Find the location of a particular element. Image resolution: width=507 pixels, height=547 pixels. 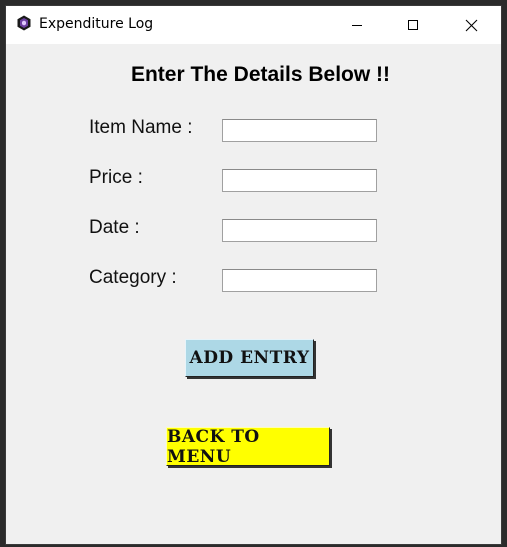

close-icon is located at coordinates (471, 25).